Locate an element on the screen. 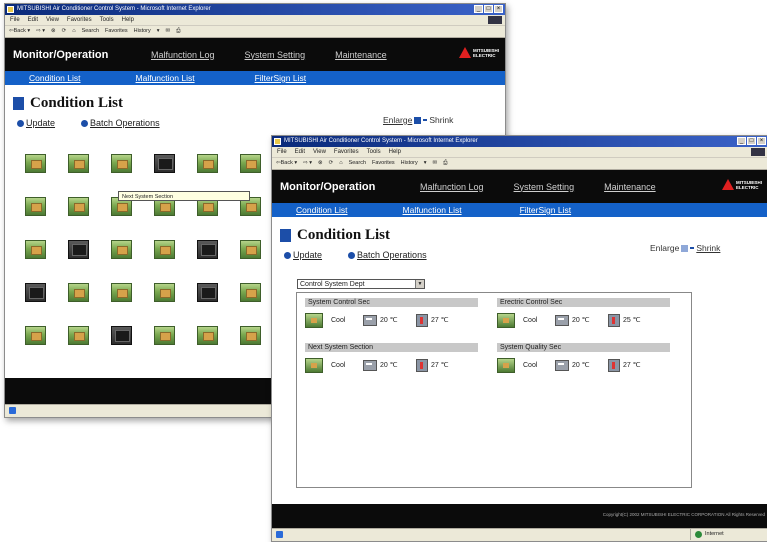 Image resolution: width=767 pixels, height=542 pixels. group-name: Next System Section is located at coordinates (391, 347).